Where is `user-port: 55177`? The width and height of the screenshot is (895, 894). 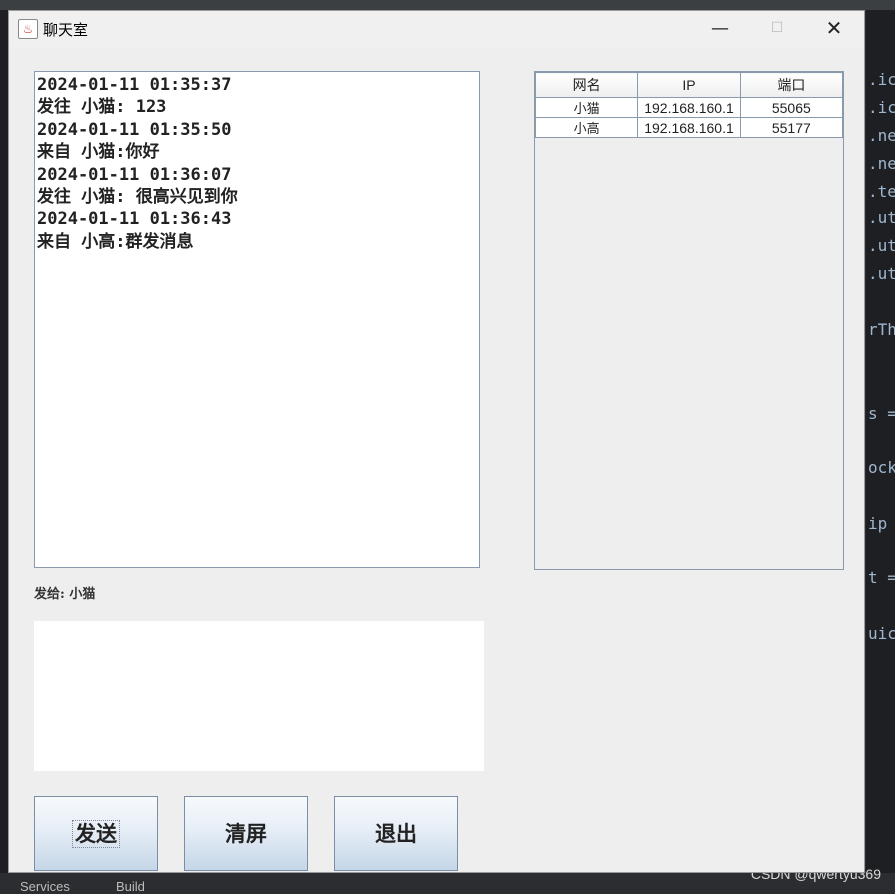 user-port: 55177 is located at coordinates (791, 127).